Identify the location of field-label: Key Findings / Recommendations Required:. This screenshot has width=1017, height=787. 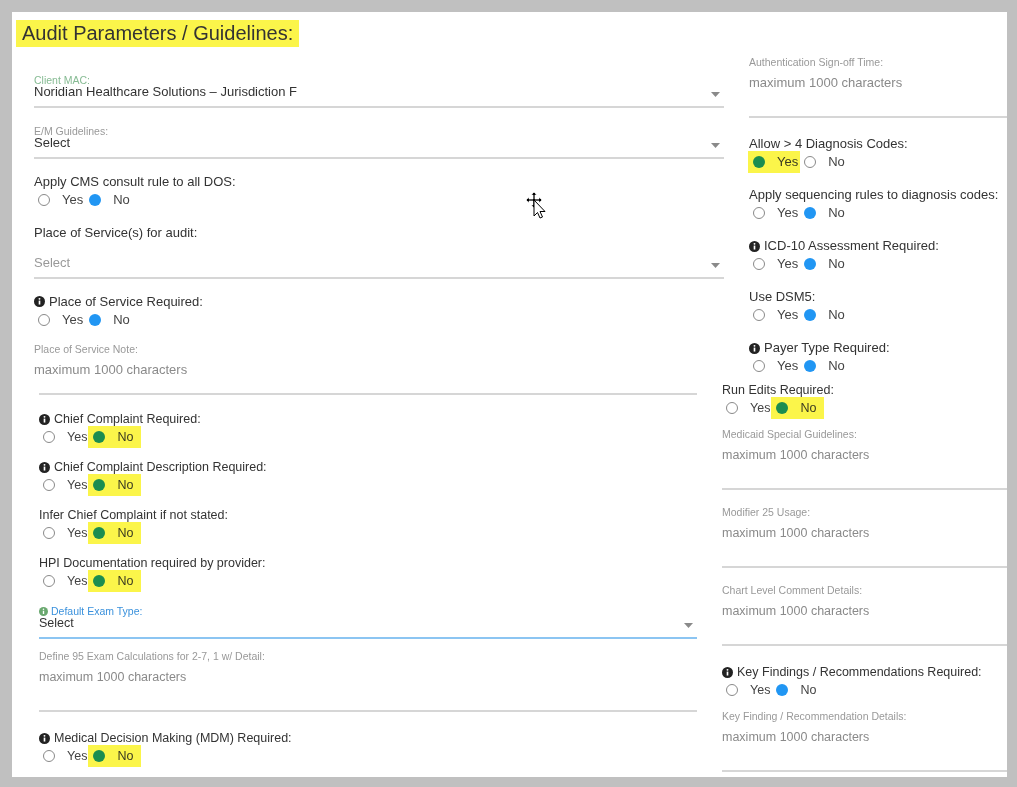
(859, 672).